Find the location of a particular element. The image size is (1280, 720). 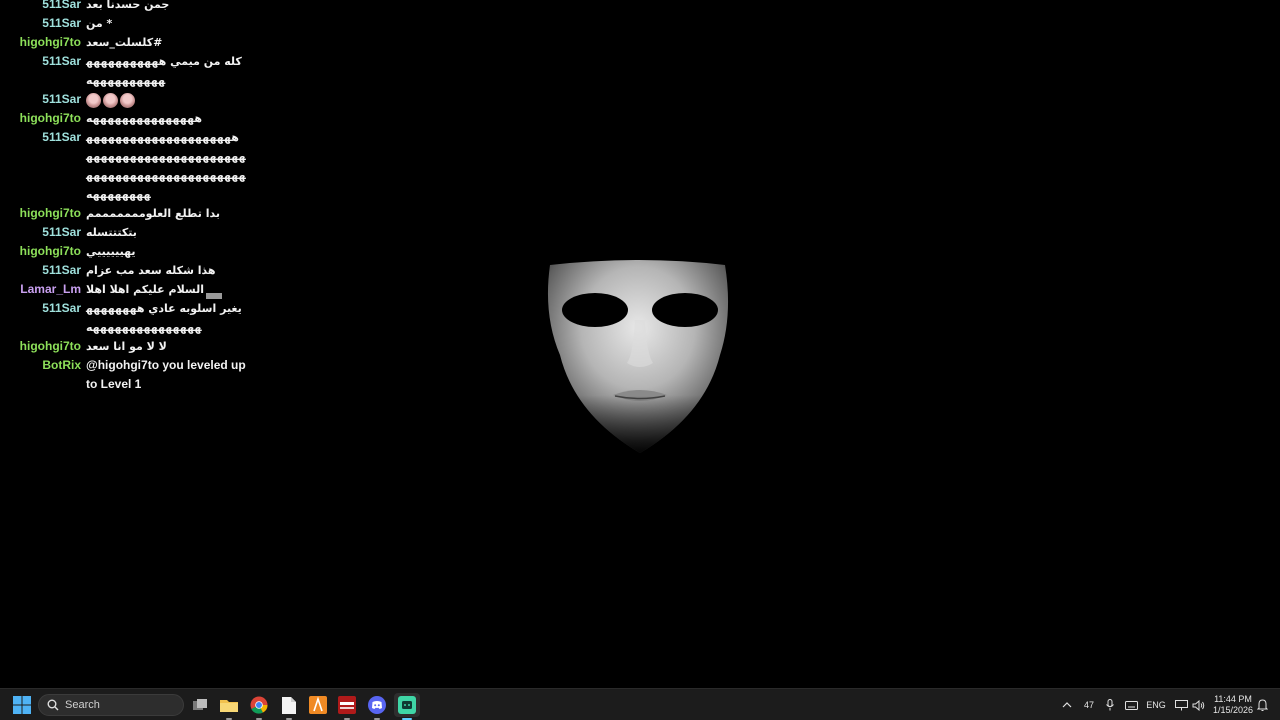

task-view-button is located at coordinates (200, 705).